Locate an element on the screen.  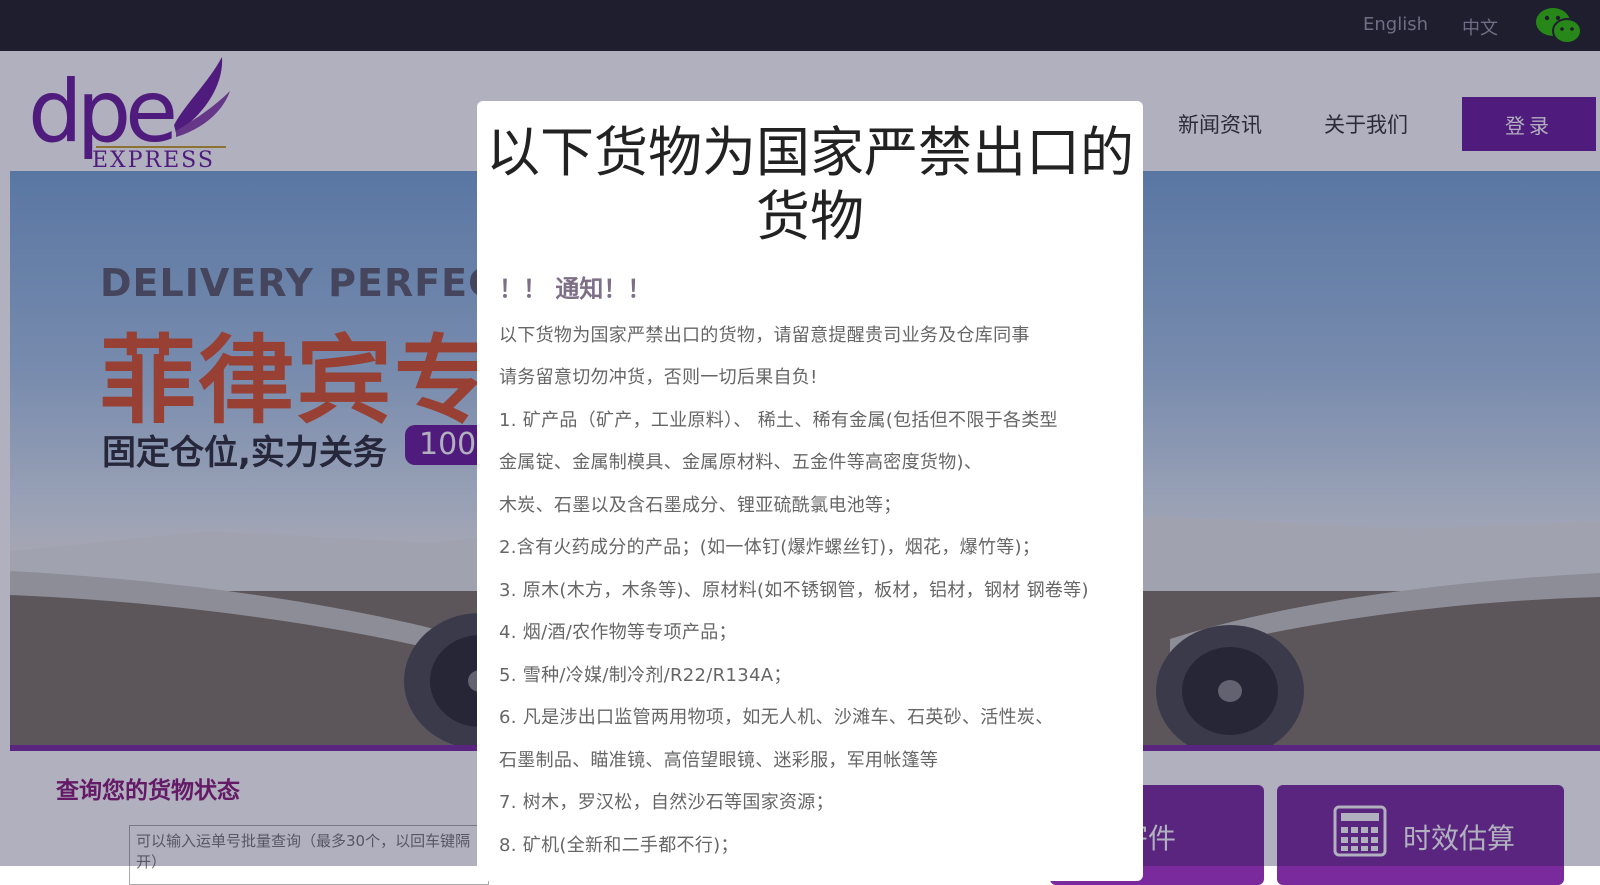
notice-line: 7. 树木，罗汉松，自然沙石等国家资源； is located at coordinates (666, 802).